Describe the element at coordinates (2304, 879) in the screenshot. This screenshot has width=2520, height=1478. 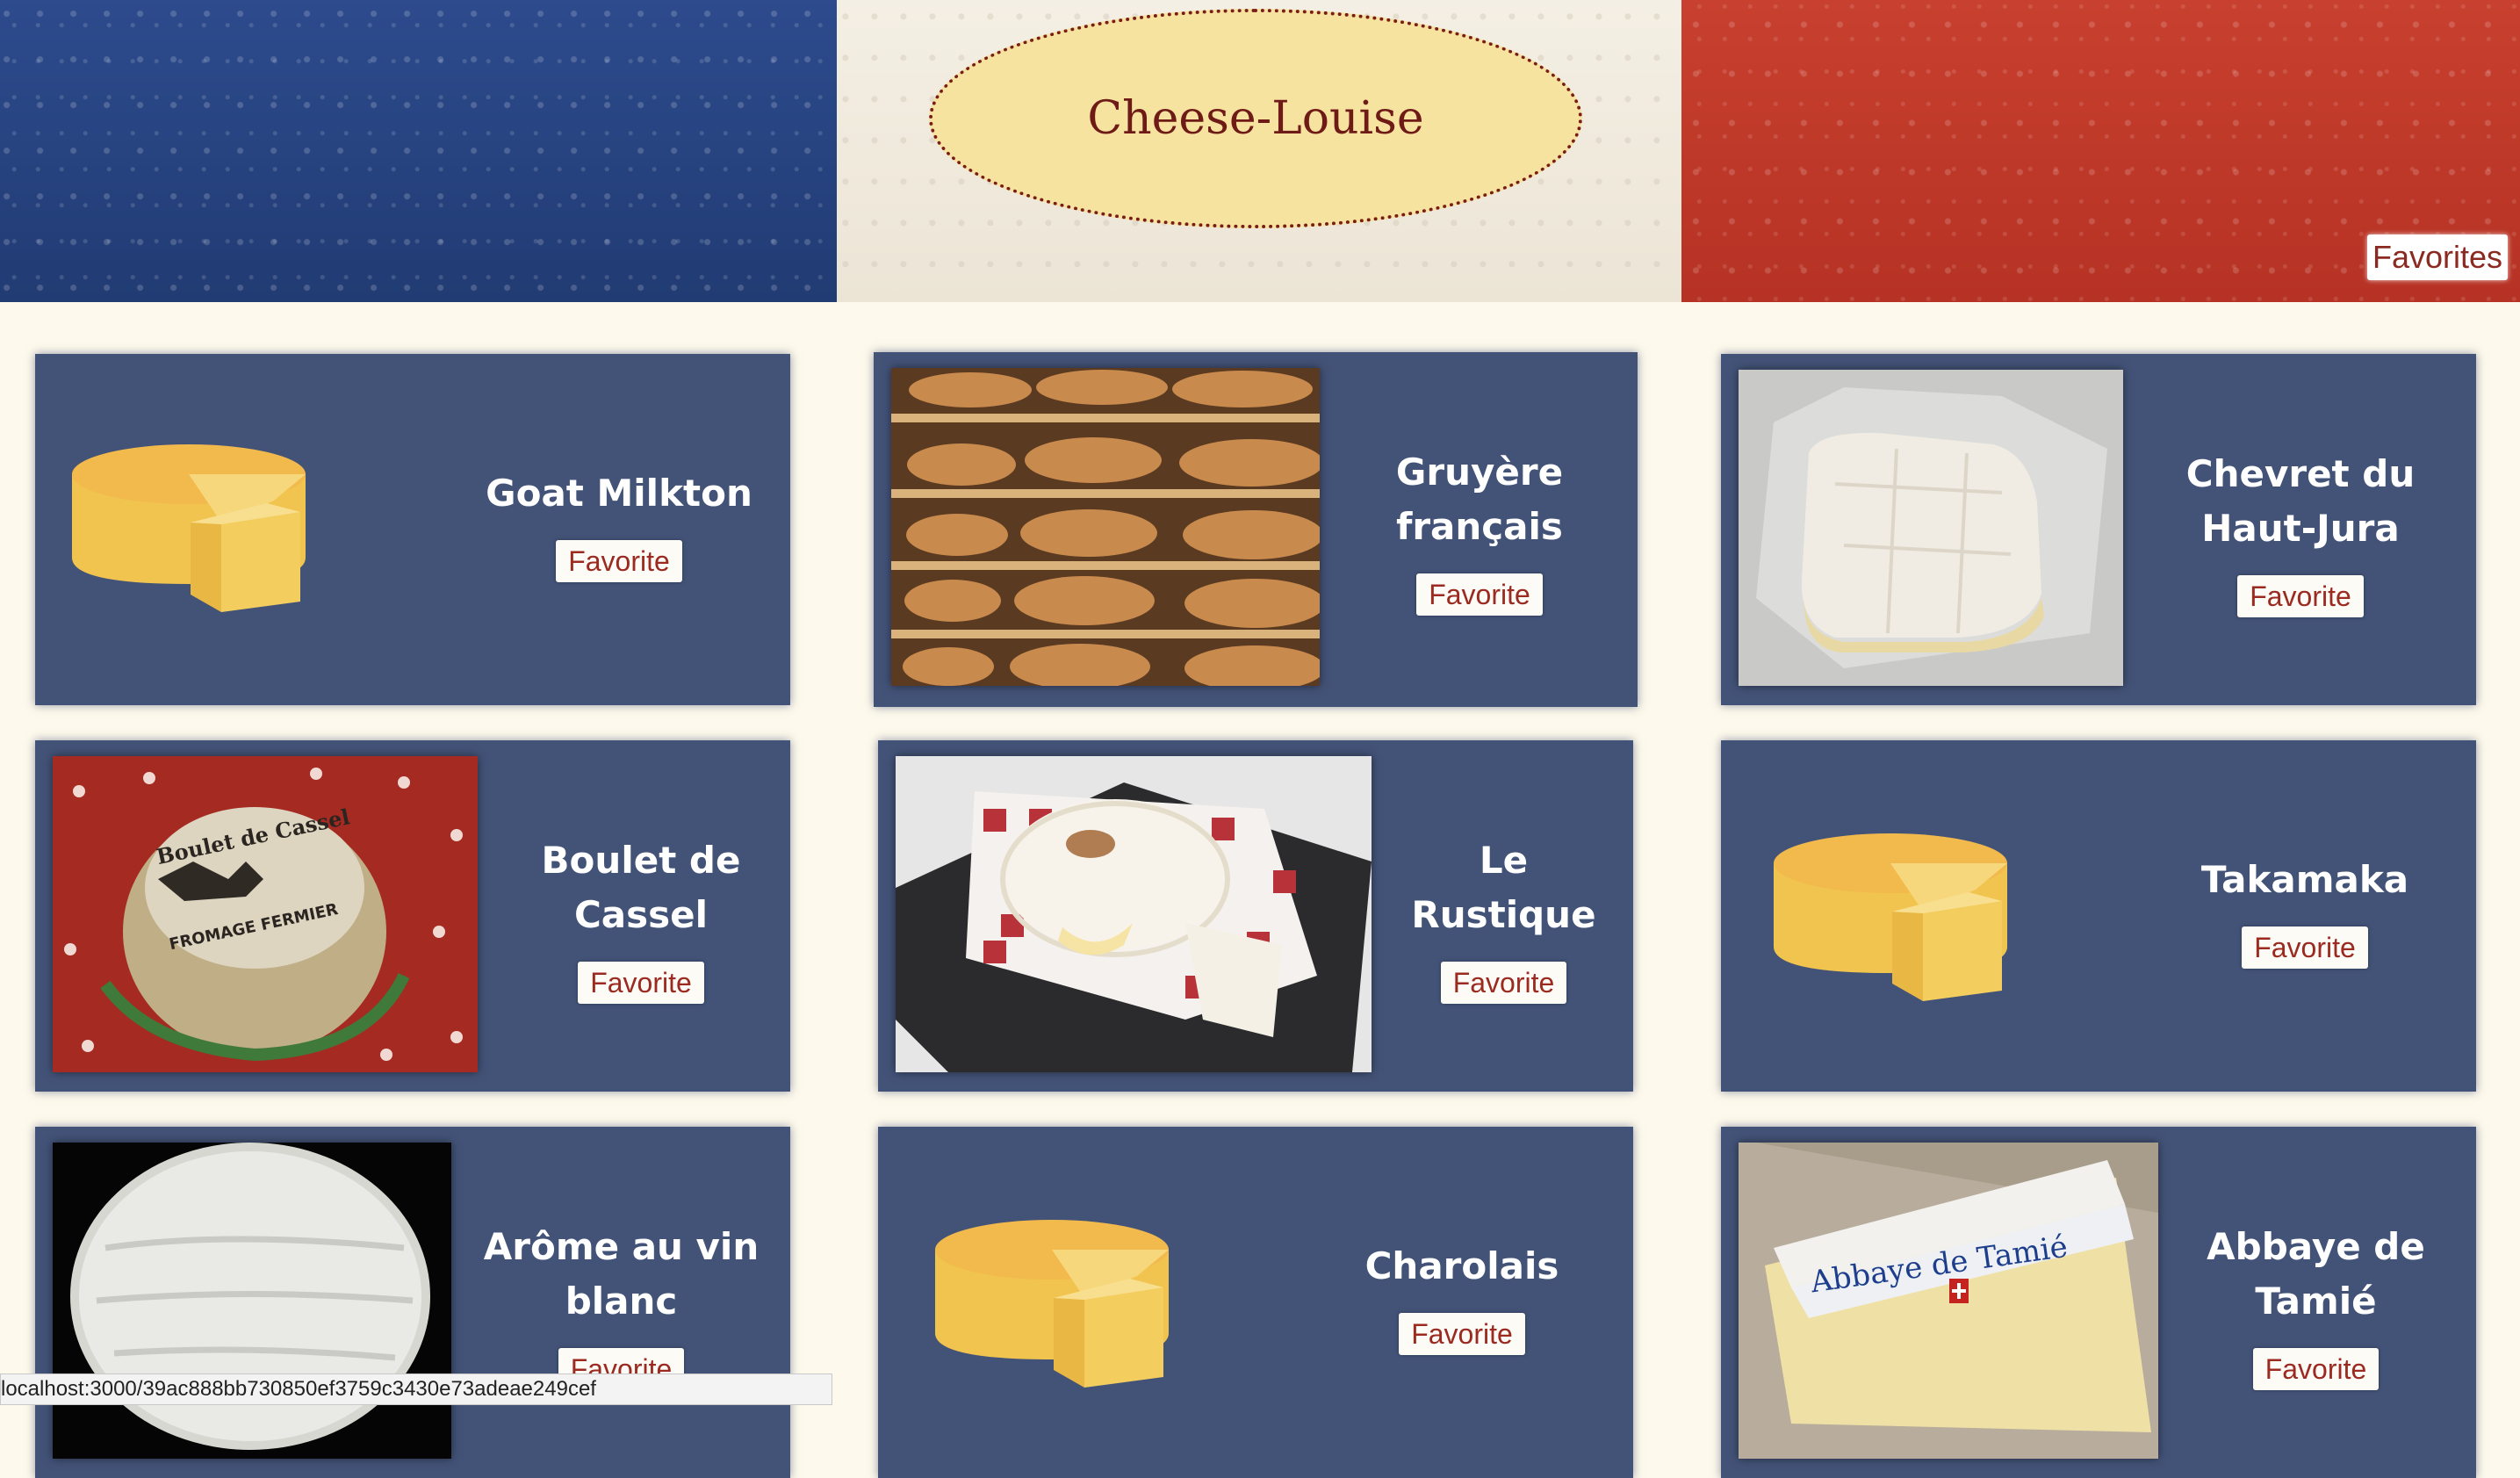
I see `cheese-name: Takamaka` at that location.